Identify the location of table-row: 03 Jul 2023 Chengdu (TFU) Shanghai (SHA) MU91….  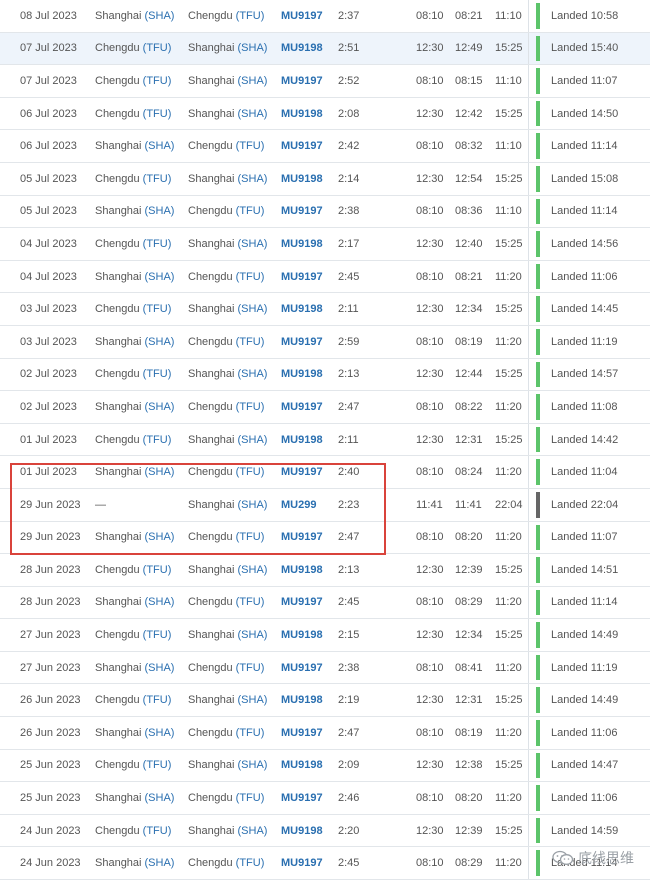
(325, 309).